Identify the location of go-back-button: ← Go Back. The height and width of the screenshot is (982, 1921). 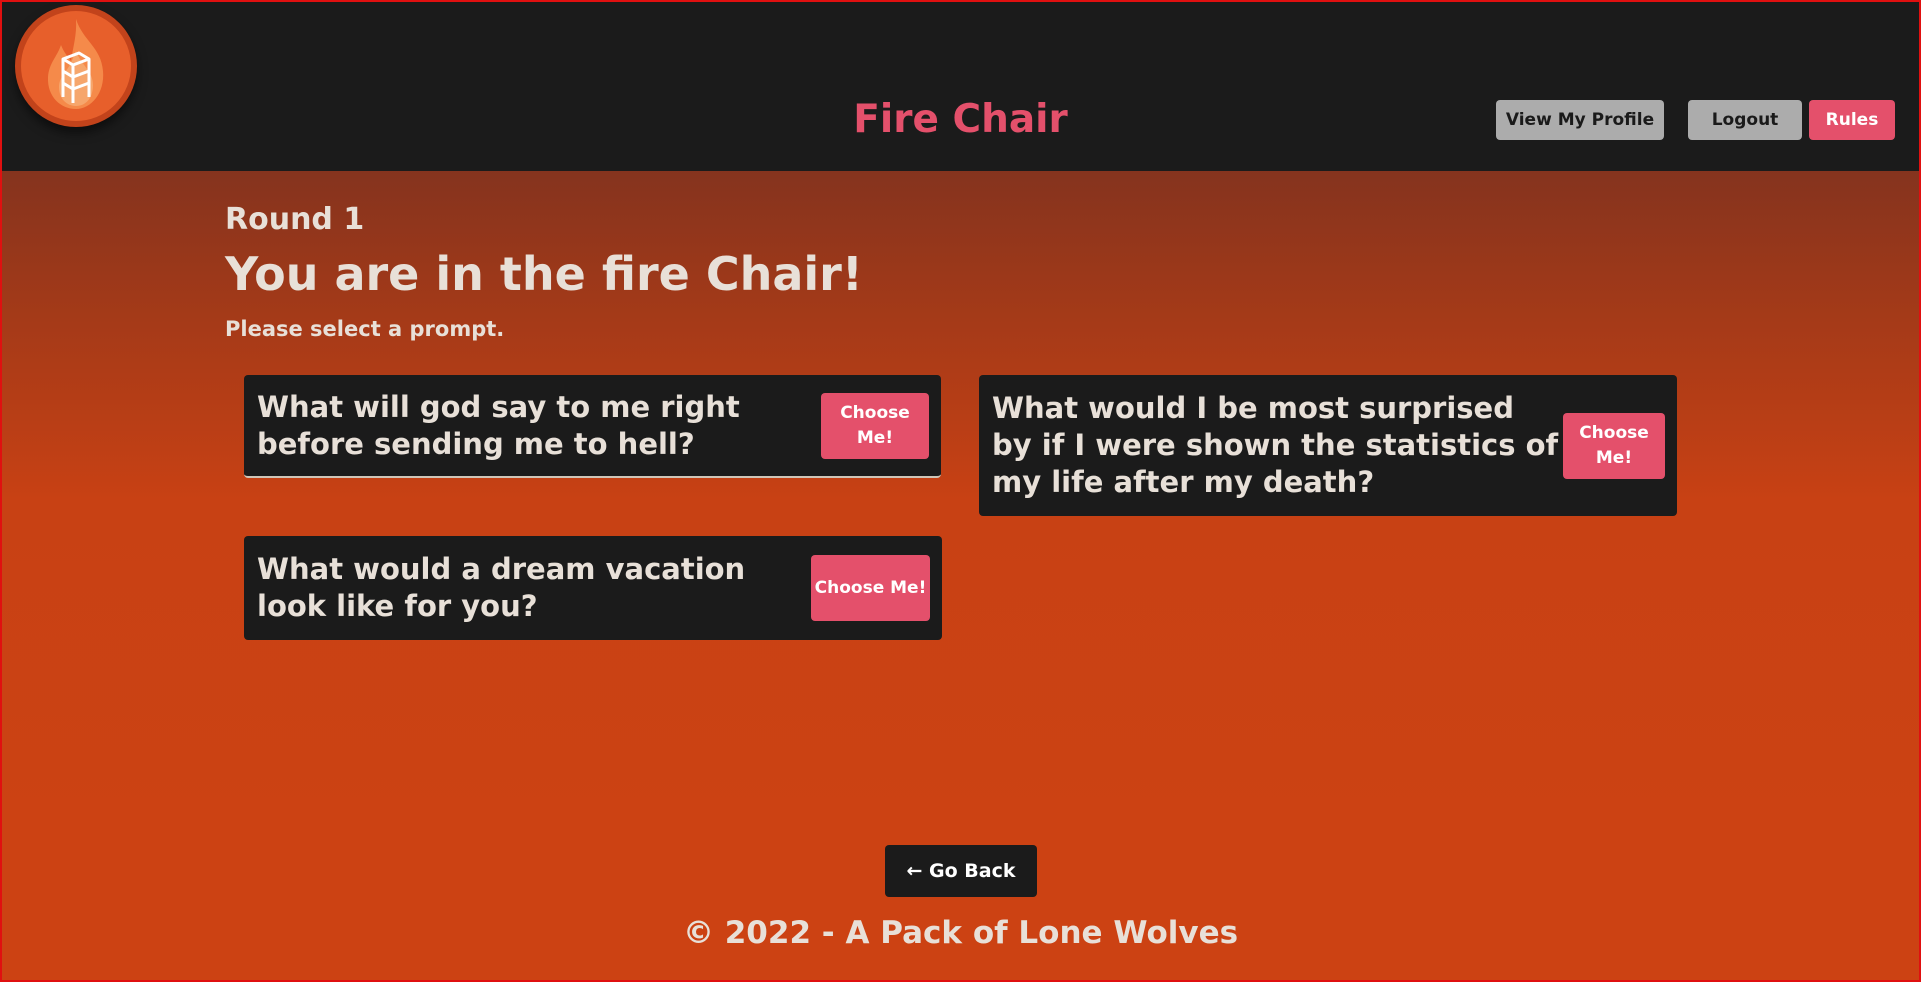
(961, 871).